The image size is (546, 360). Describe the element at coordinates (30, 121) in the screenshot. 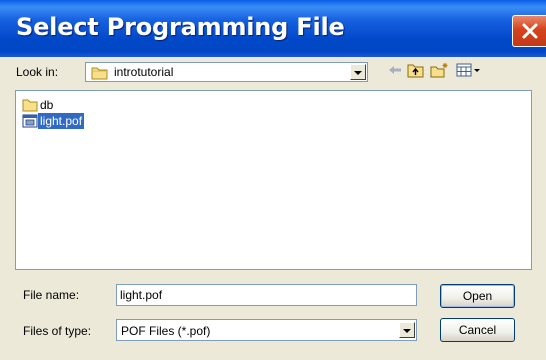

I see `programming-file-icon` at that location.